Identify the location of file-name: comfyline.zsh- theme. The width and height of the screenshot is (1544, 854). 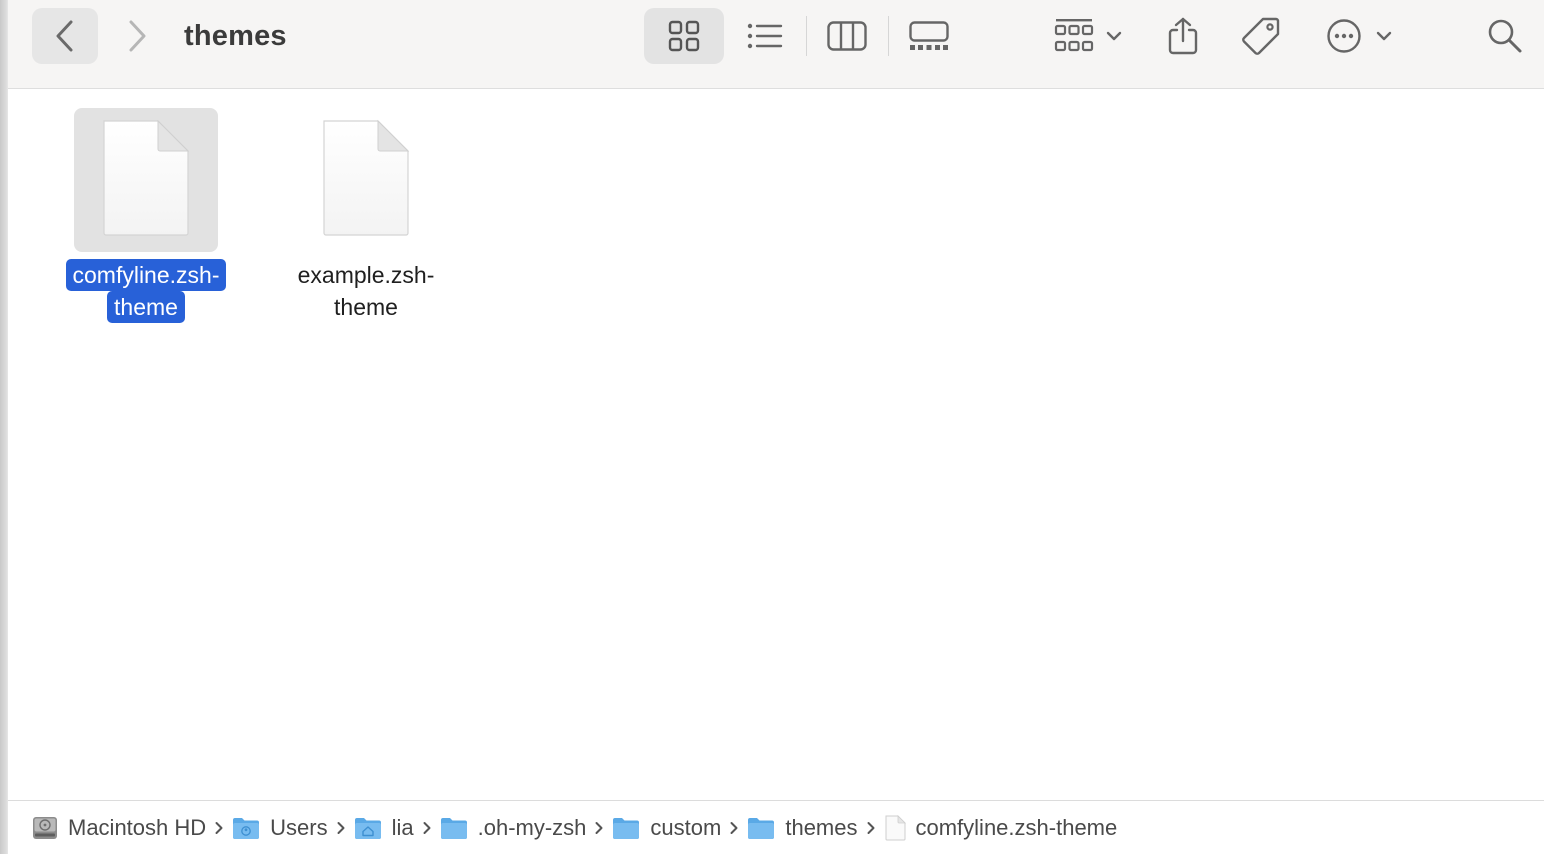
(146, 291).